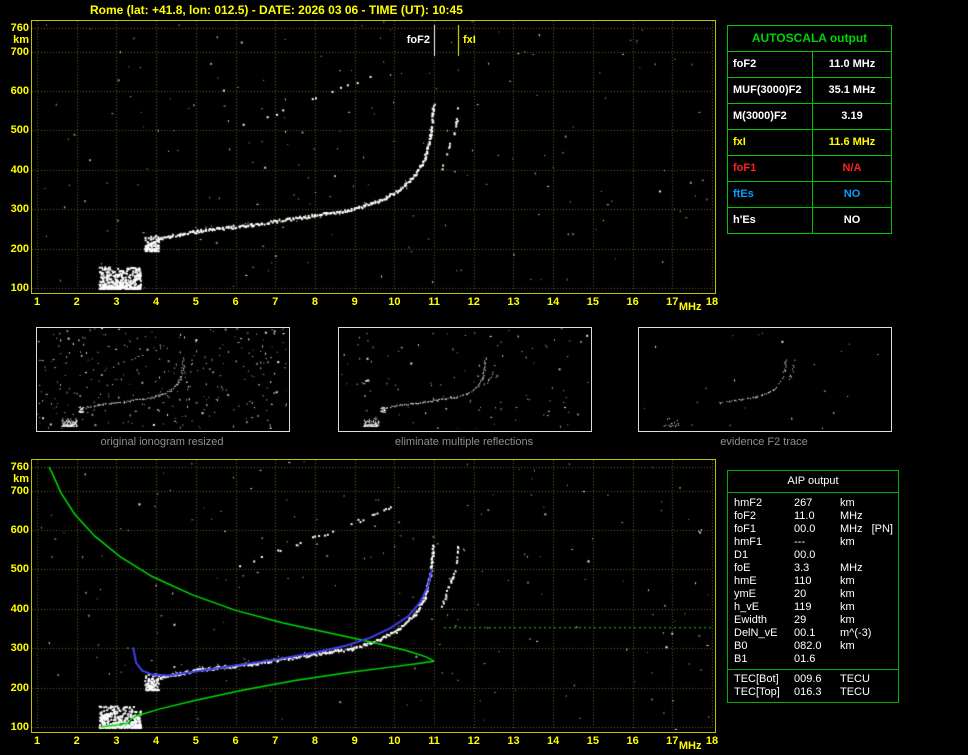 Image resolution: width=968 pixels, height=755 pixels. Describe the element at coordinates (19, 490) in the screenshot. I see `y-tick-label: 700` at that location.